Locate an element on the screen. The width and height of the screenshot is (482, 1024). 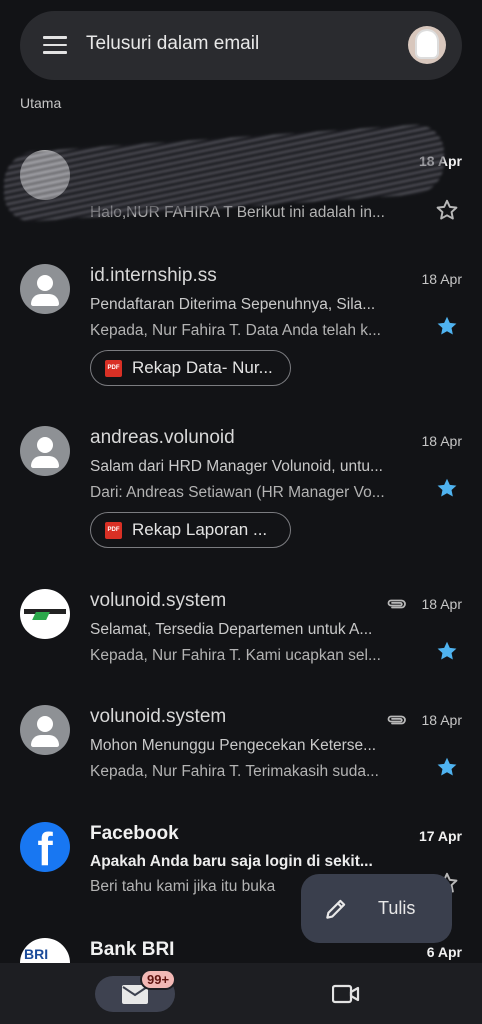
email-sender: id.internship.ss is located at coordinates (153, 275).